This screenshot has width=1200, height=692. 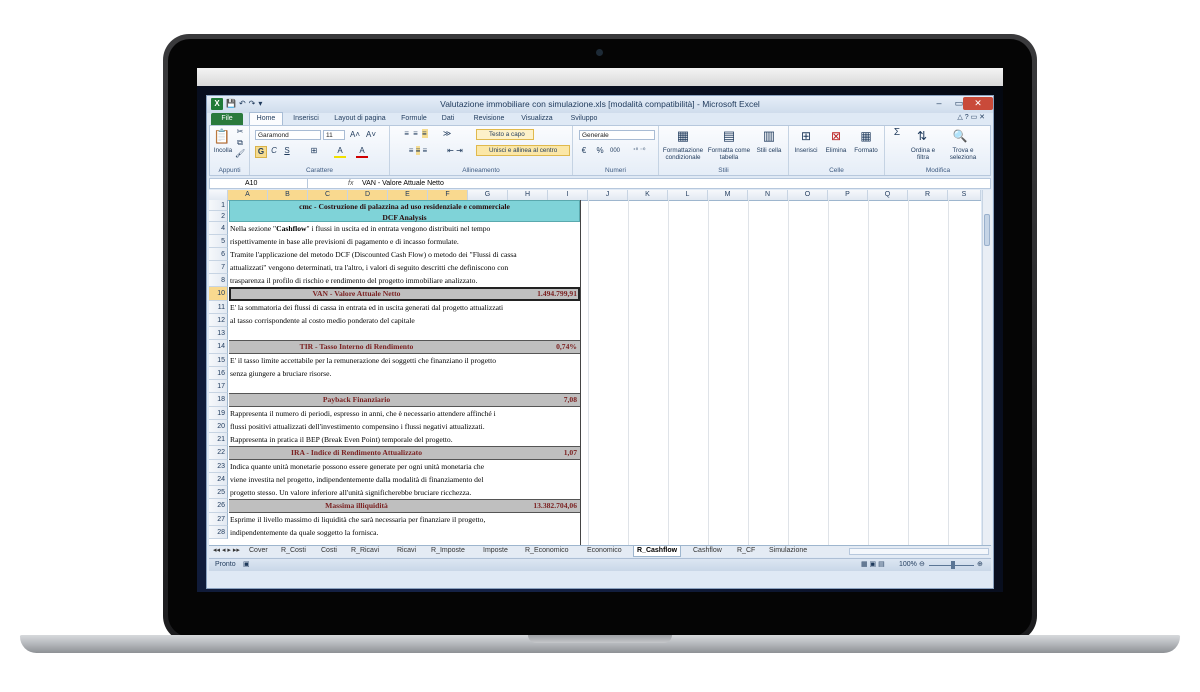 What do you see at coordinates (218, 532) in the screenshot?
I see `row-header: 28` at bounding box center [218, 532].